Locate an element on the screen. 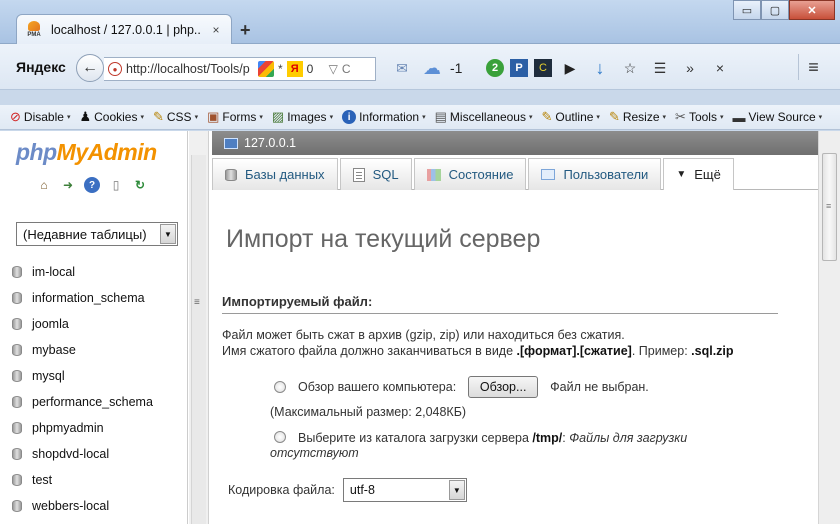  clipboard-icon: ☰ is located at coordinates (660, 68).